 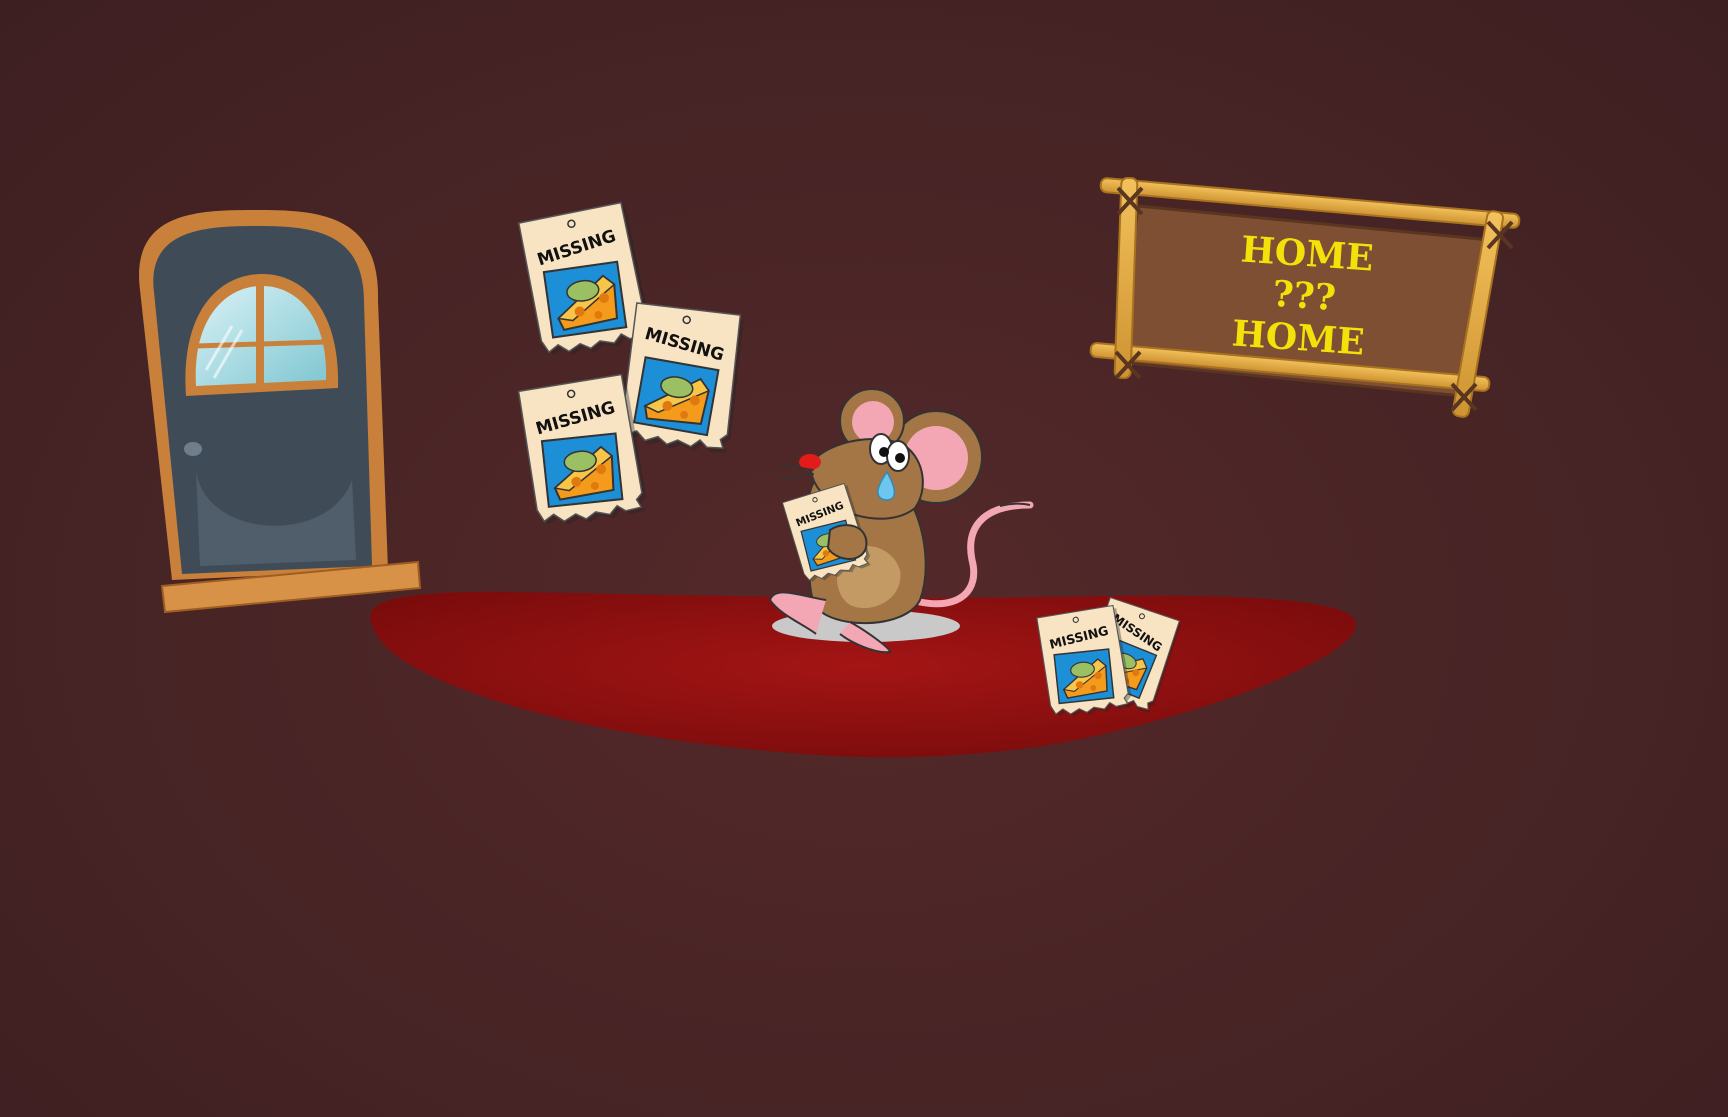 What do you see at coordinates (193, 449) in the screenshot?
I see `door-knob` at bounding box center [193, 449].